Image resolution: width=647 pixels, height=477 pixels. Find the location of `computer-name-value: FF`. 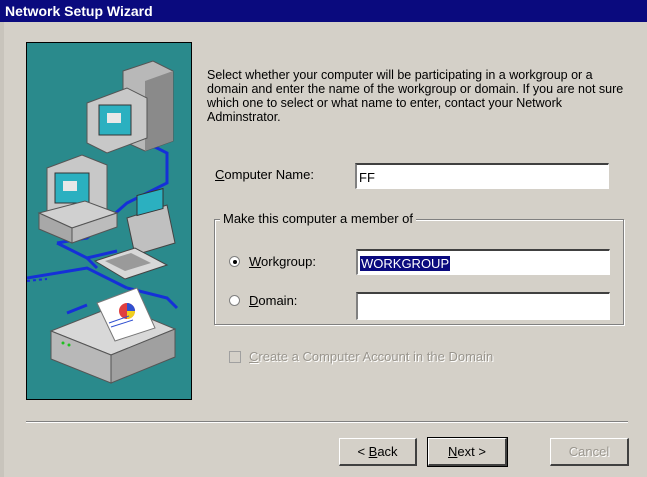

computer-name-value: FF is located at coordinates (367, 177).